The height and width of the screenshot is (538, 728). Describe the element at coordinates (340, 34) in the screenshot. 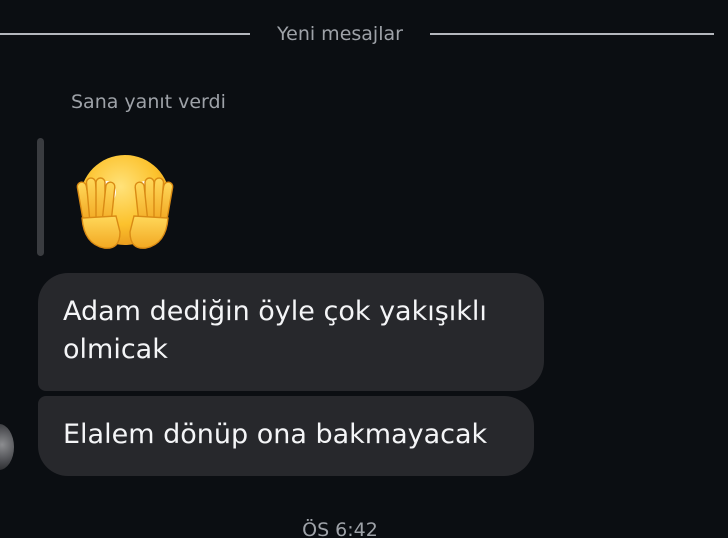

I see `new-messages-divider-label: Yeni mesajlar` at that location.